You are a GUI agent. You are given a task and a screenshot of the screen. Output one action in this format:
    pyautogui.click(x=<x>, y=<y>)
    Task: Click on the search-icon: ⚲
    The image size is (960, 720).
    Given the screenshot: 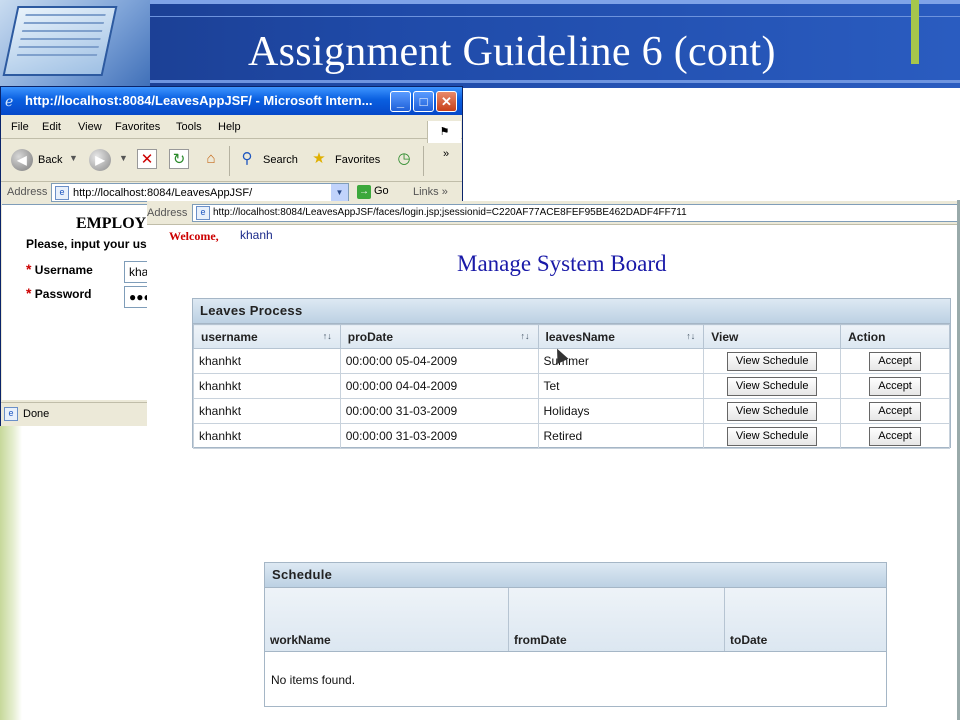 What is the action you would take?
    pyautogui.click(x=247, y=159)
    